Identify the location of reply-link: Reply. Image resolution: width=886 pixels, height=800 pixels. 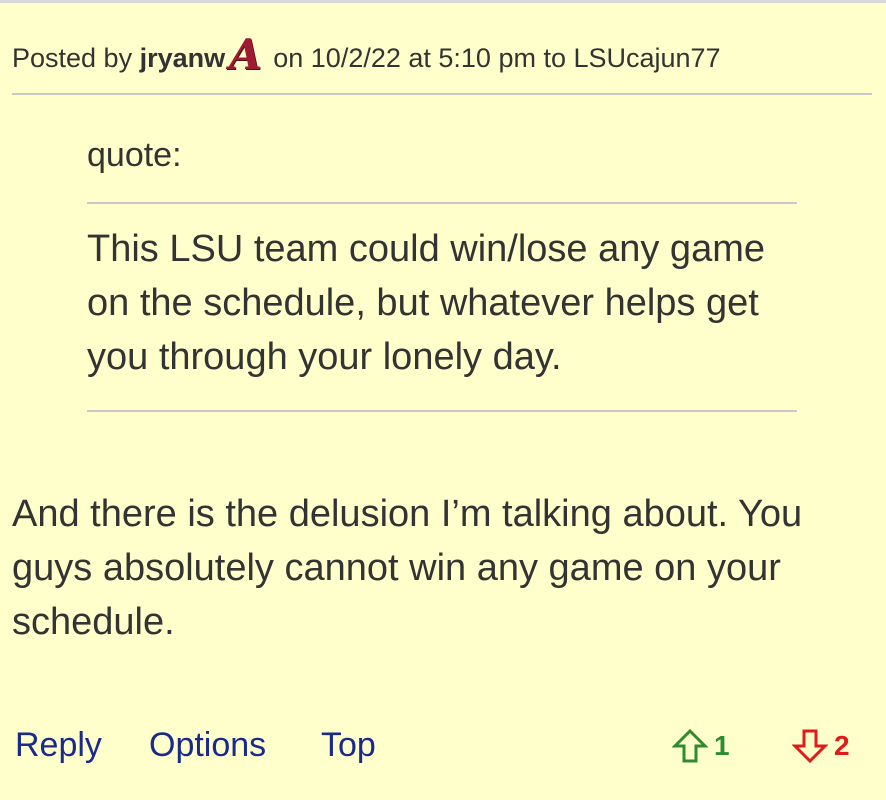
(58, 745).